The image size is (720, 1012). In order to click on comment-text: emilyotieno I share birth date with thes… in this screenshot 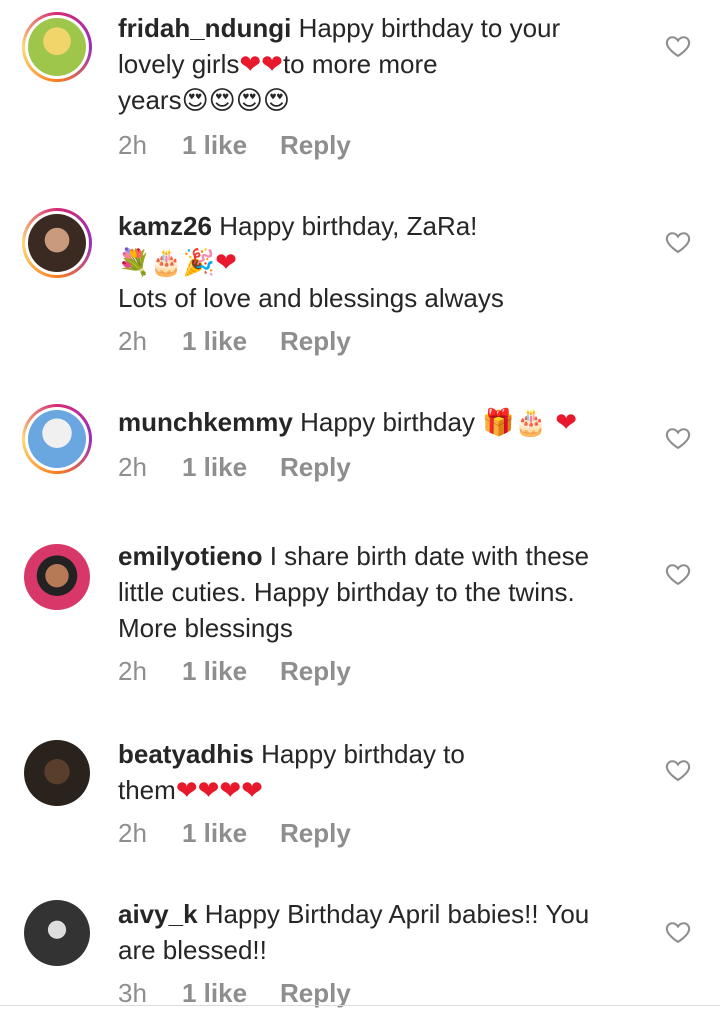, I will do `click(378, 592)`.